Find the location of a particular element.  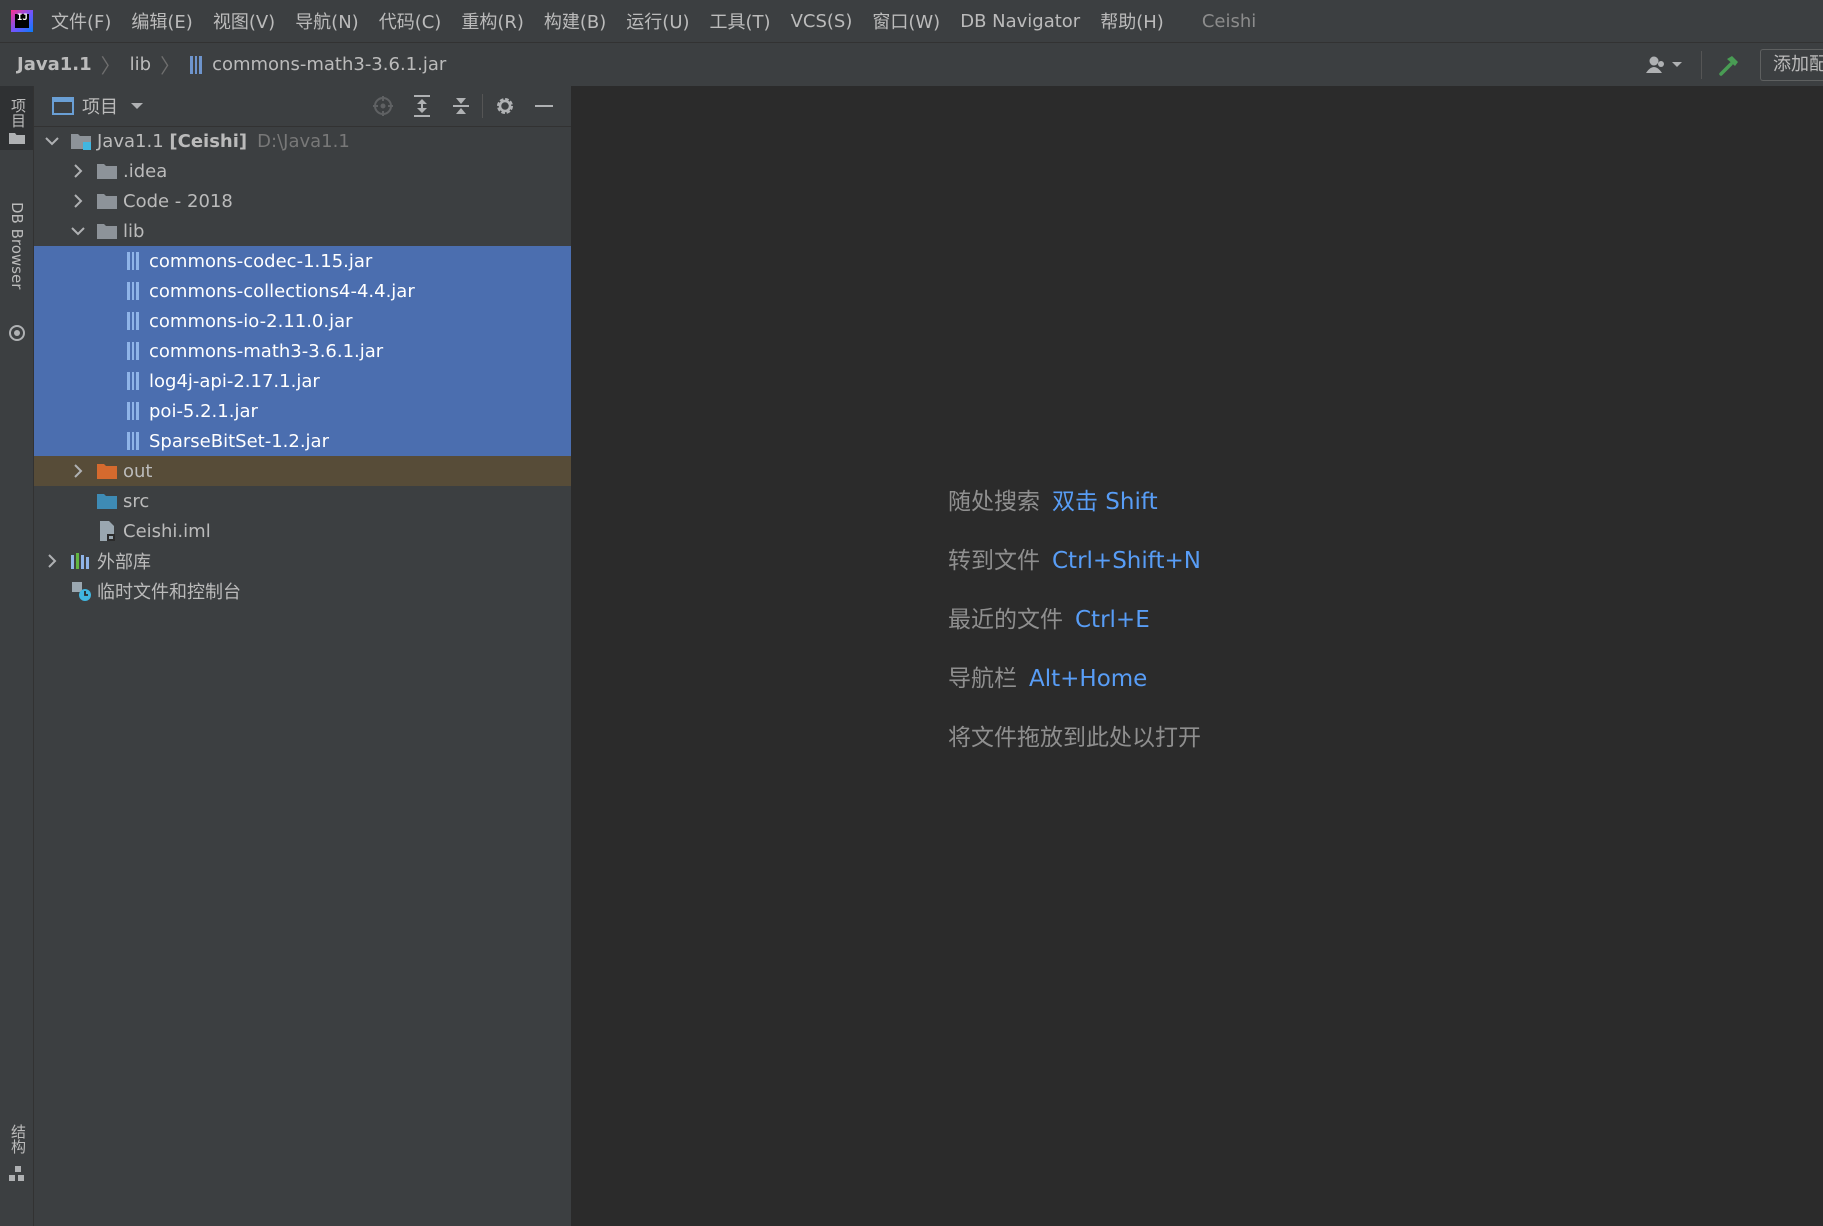

hide-panel-button is located at coordinates (543, 106).